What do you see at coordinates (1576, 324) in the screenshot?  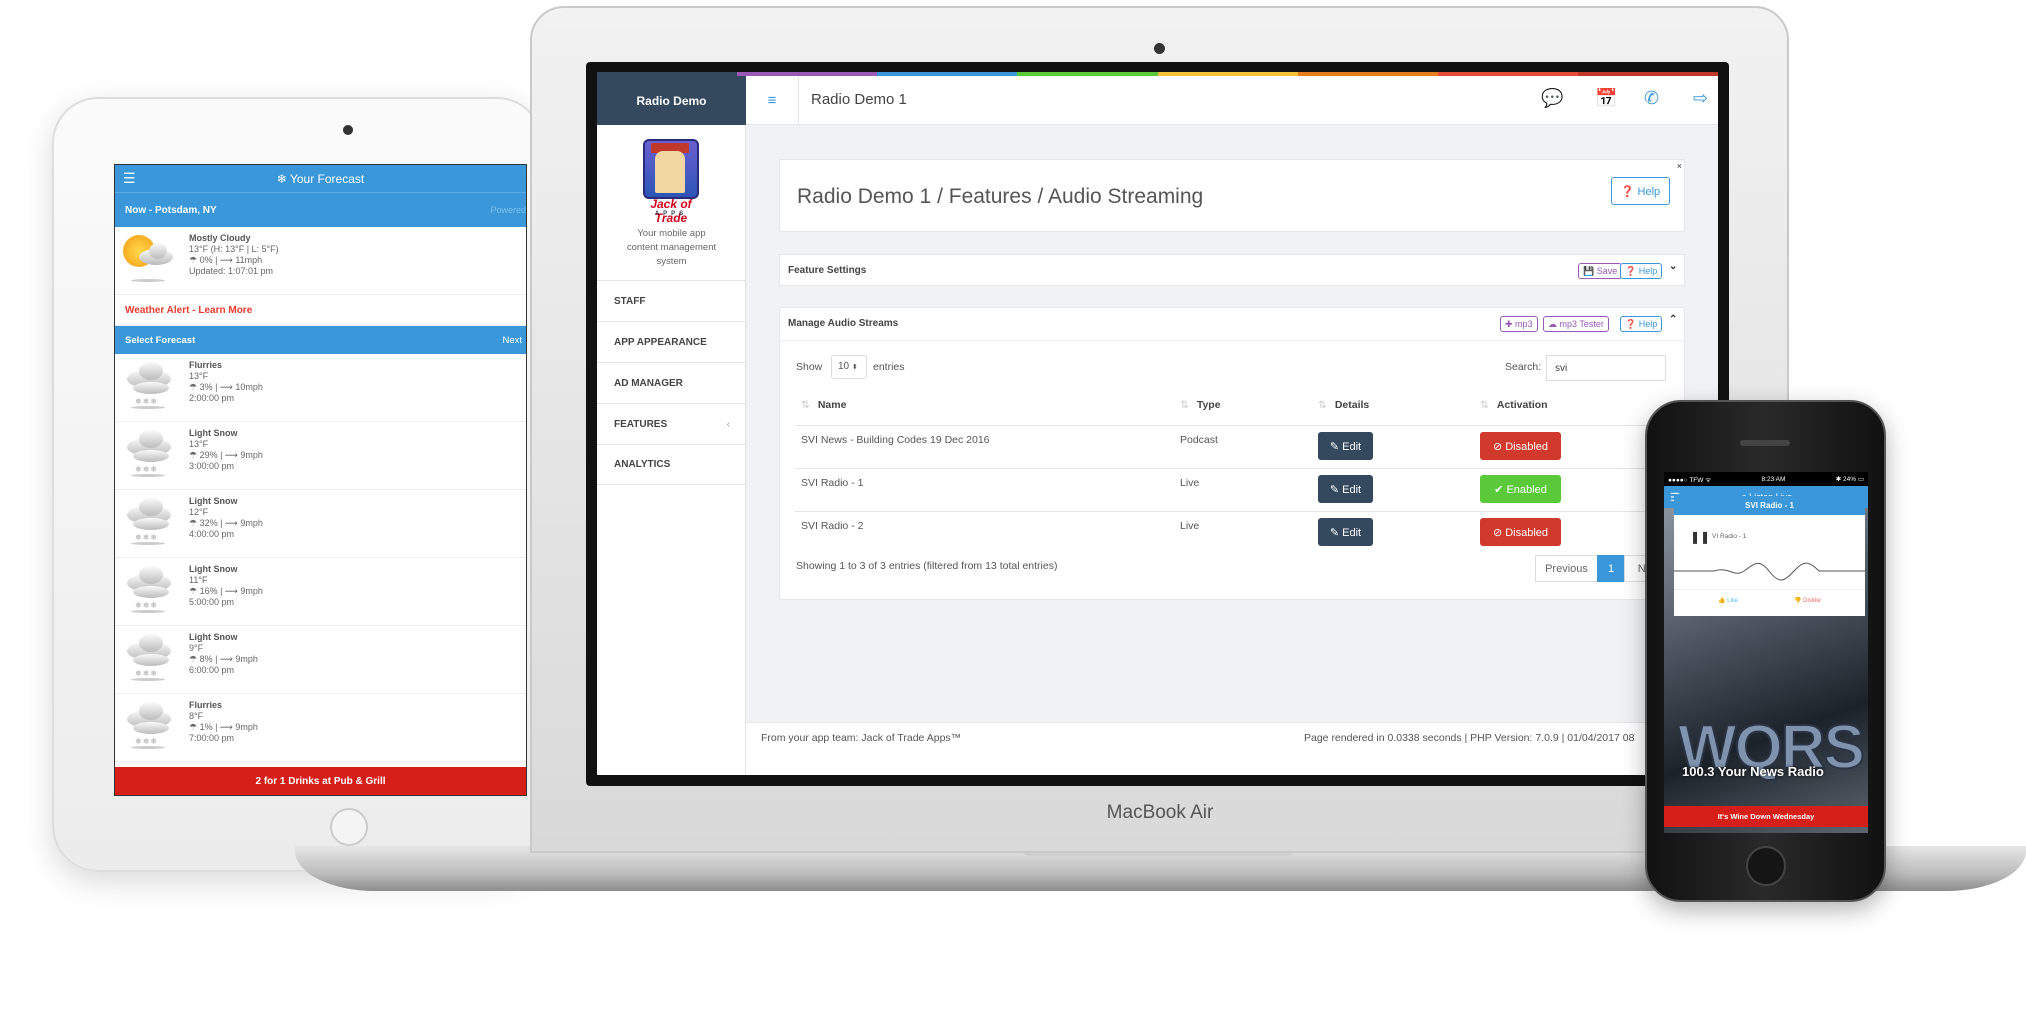 I see `mp3-tester-button: ☁ mp3 Tester` at bounding box center [1576, 324].